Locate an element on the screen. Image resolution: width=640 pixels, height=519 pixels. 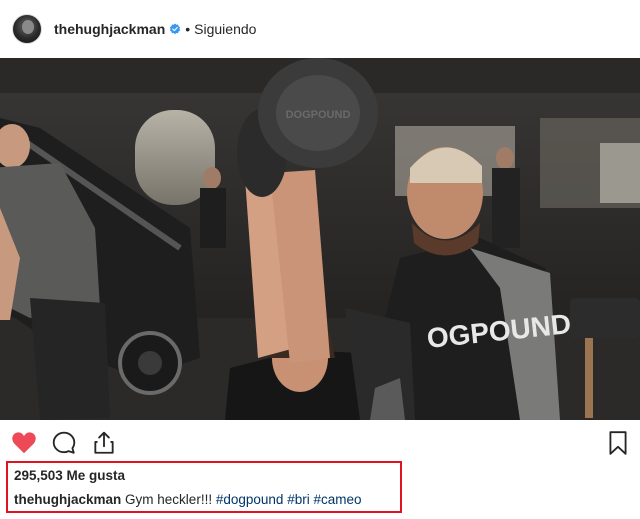
post-action-bar is located at coordinates (320, 442).